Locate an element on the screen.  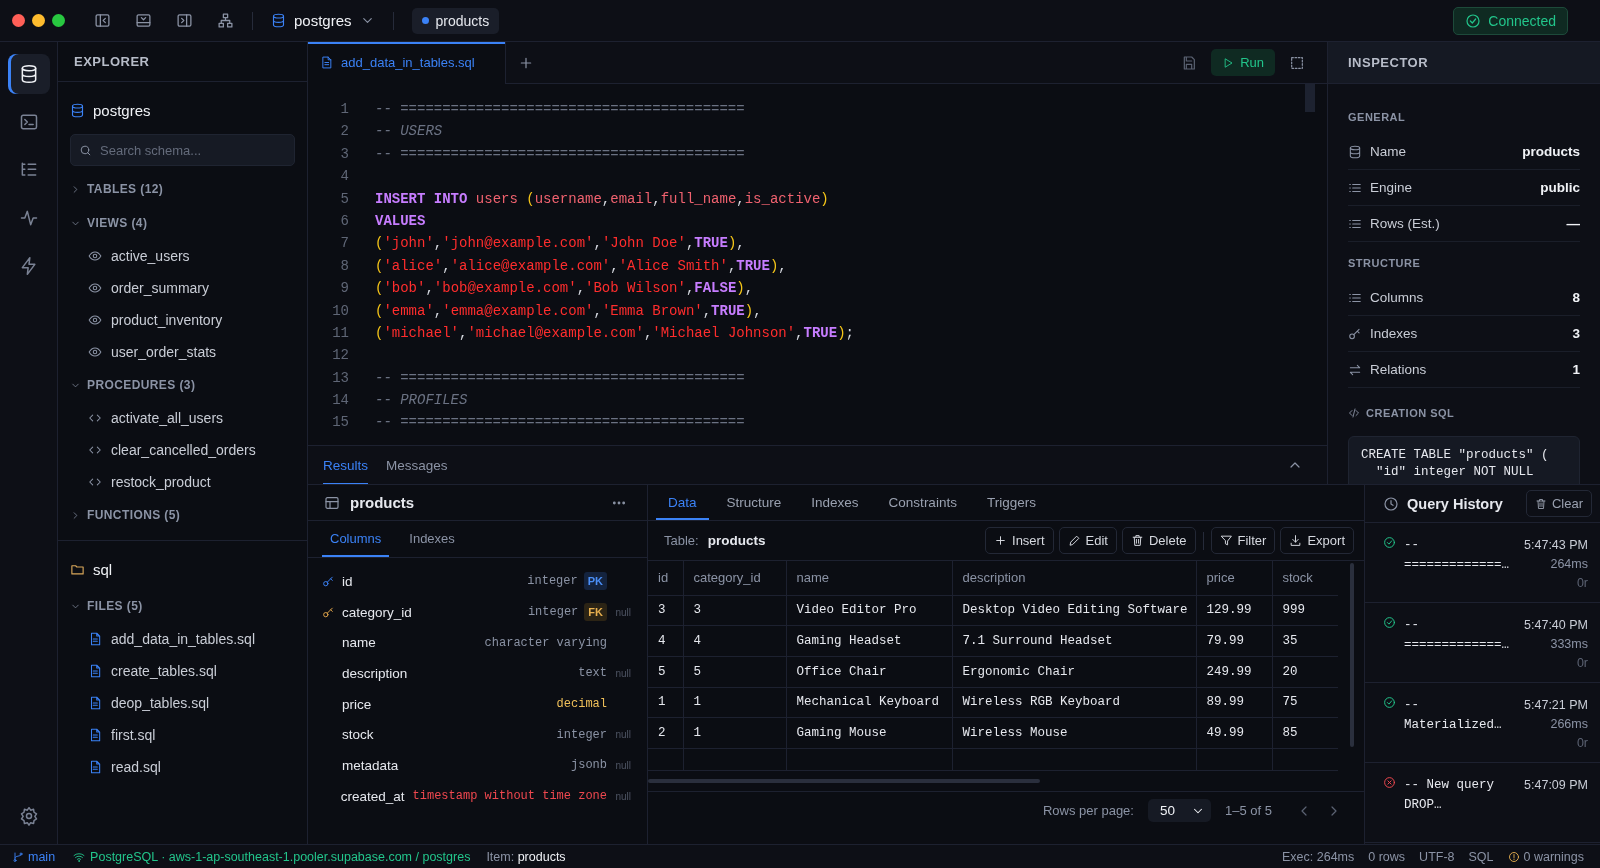
horizontal-scrollbar is located at coordinates (844, 781).